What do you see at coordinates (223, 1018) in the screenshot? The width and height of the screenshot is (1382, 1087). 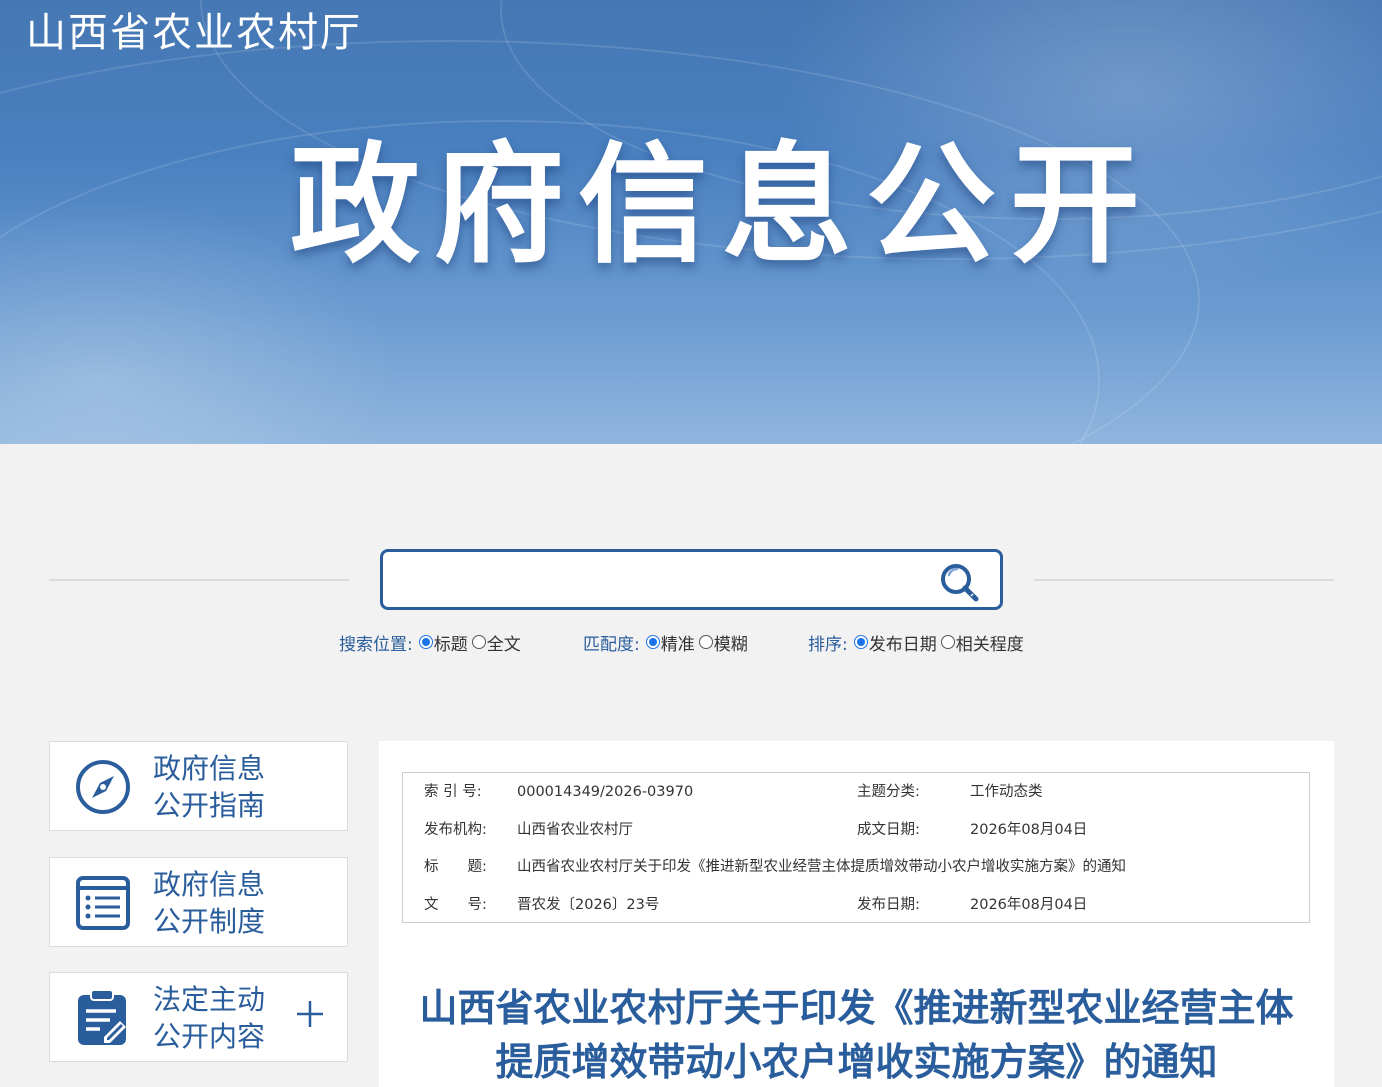 I see `sidebar-item-label: 法定主动 公开内容` at bounding box center [223, 1018].